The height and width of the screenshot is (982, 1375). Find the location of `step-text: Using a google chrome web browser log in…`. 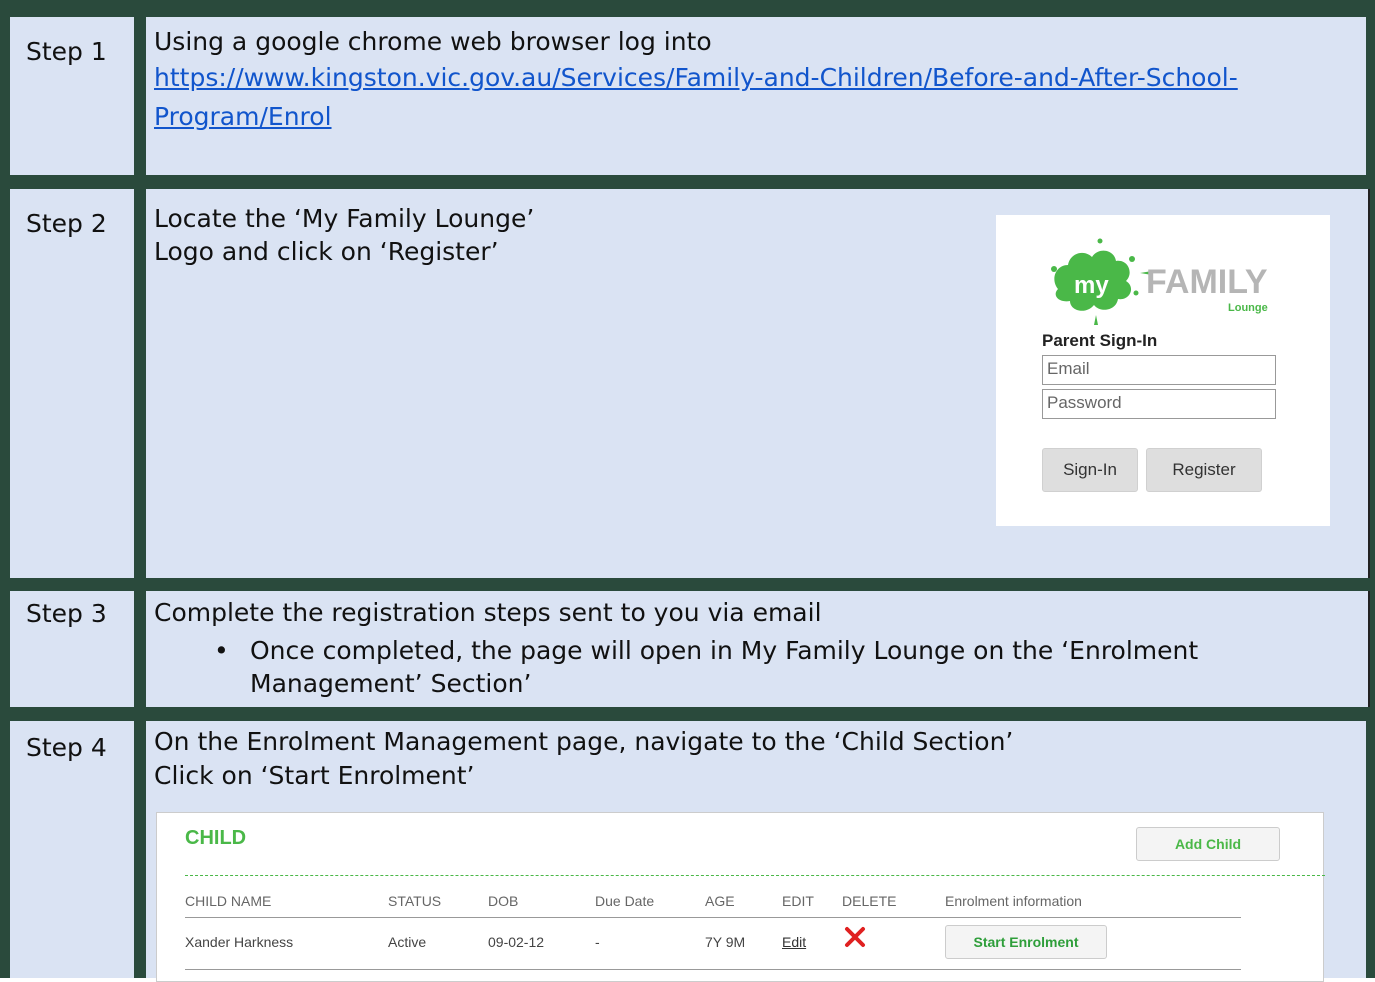

step-text: Using a google chrome web browser log in… is located at coordinates (433, 41).